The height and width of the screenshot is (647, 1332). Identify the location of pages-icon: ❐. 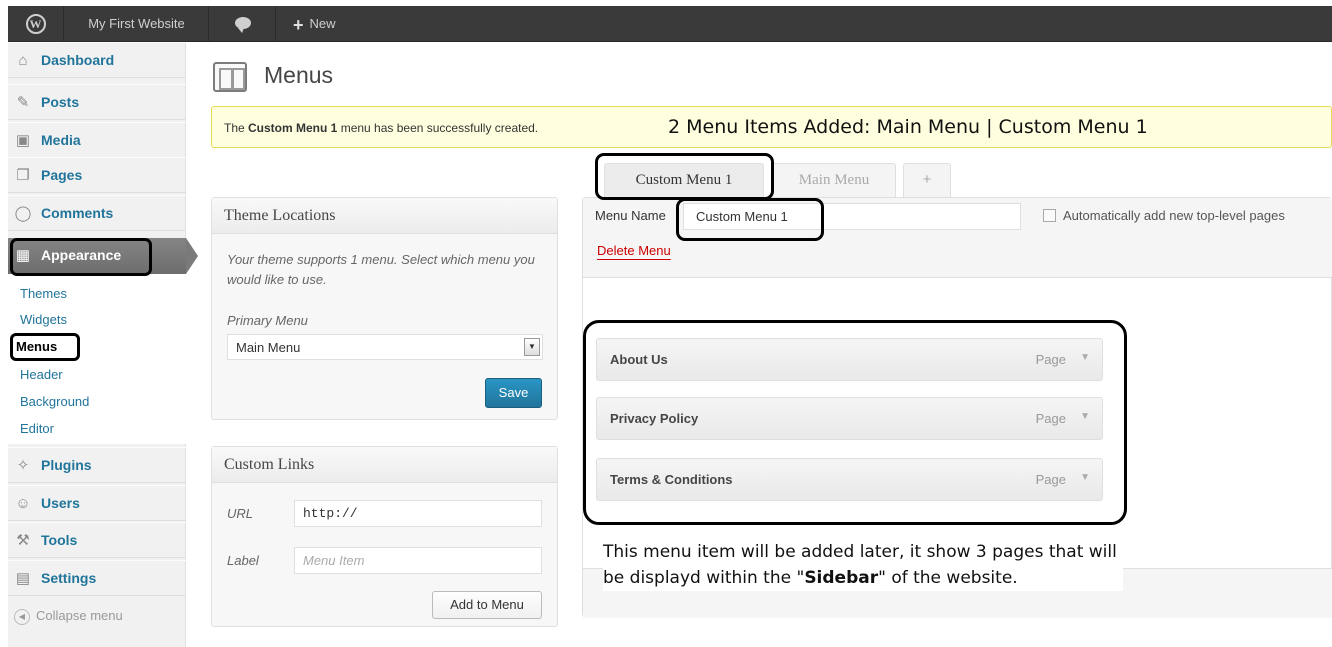
(23, 175).